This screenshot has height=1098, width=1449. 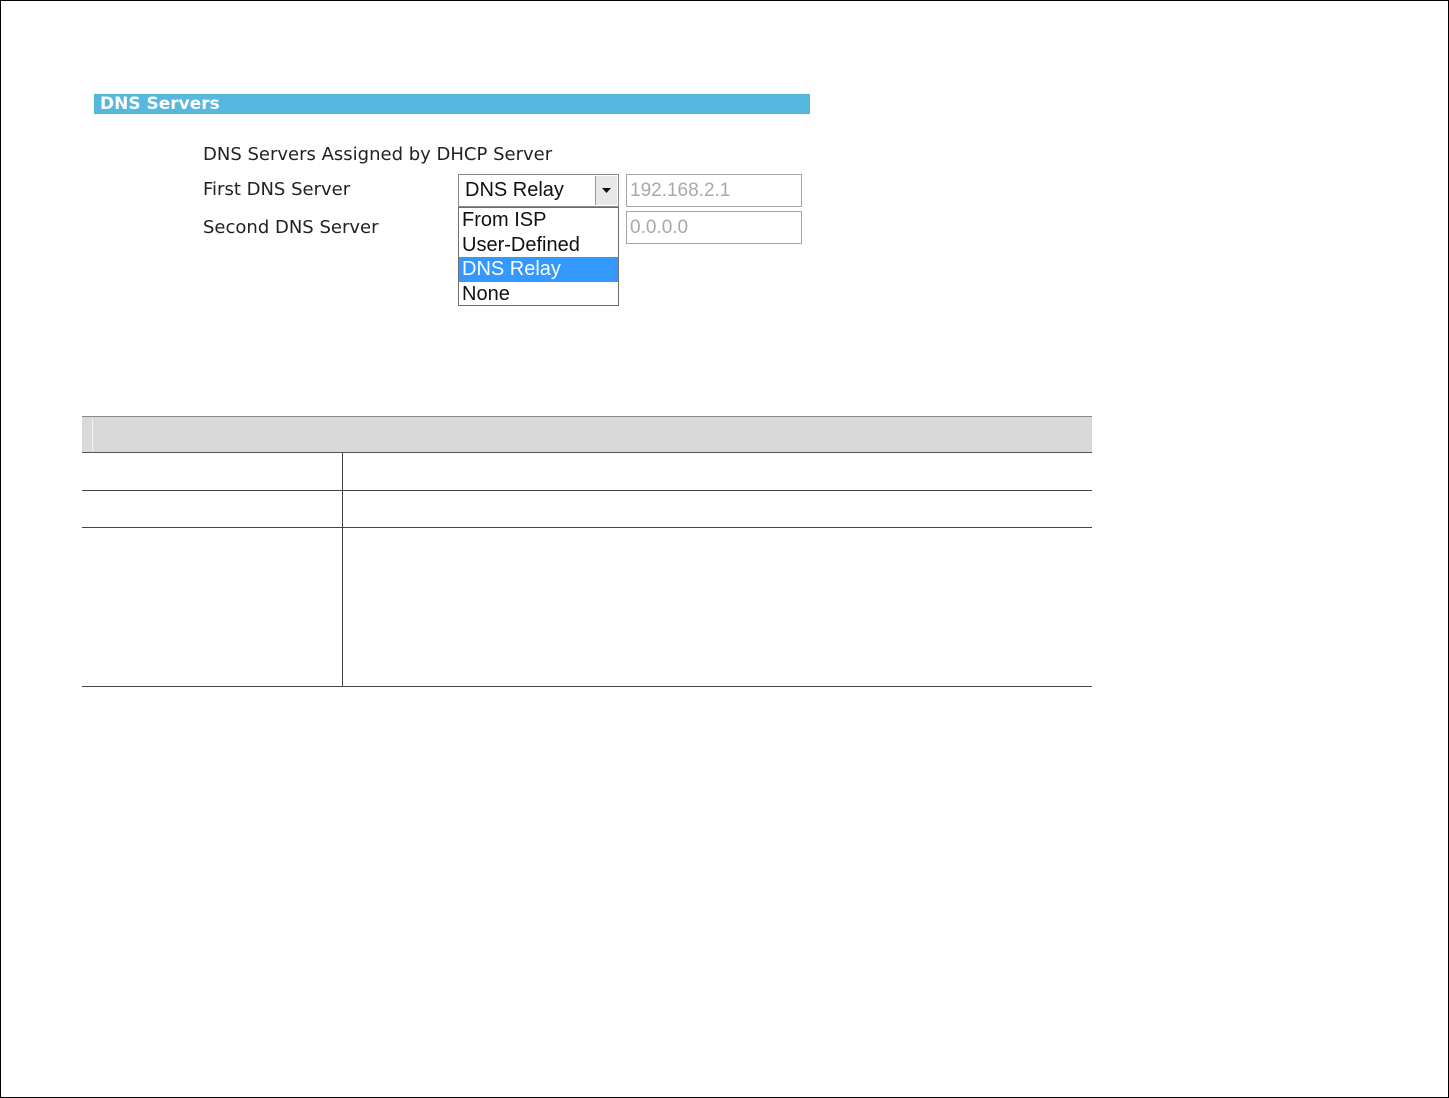 I want to click on chevron-down-icon, so click(x=606, y=190).